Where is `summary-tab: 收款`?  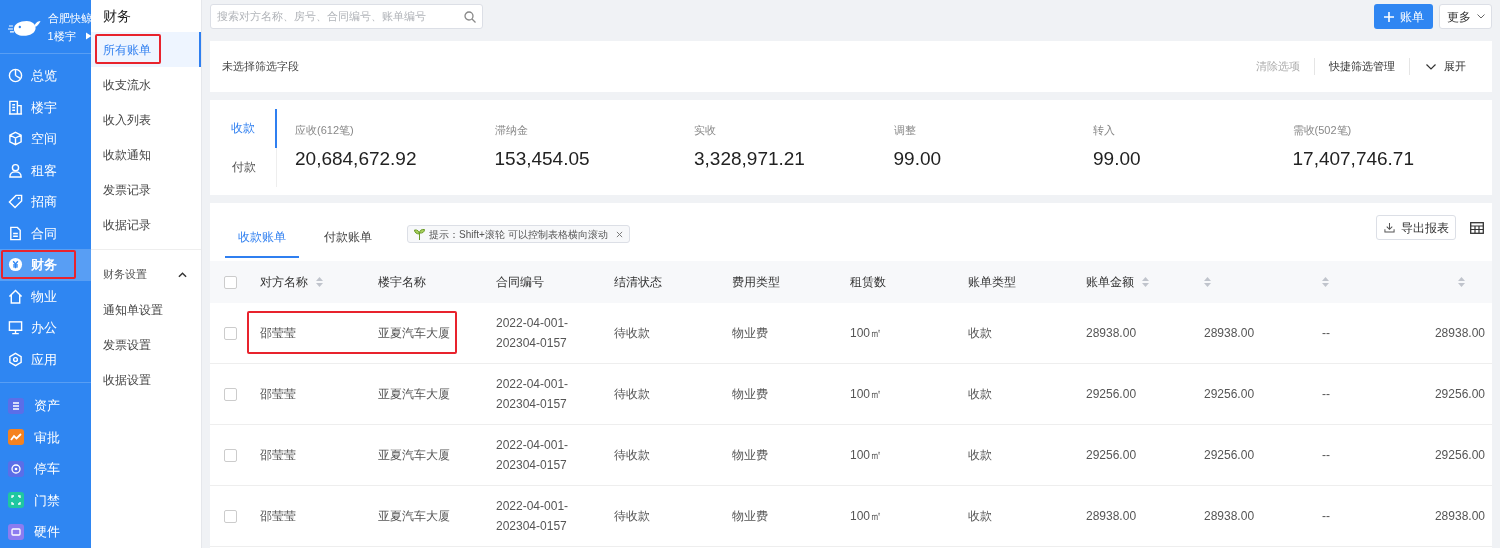 summary-tab: 收款 is located at coordinates (243, 128).